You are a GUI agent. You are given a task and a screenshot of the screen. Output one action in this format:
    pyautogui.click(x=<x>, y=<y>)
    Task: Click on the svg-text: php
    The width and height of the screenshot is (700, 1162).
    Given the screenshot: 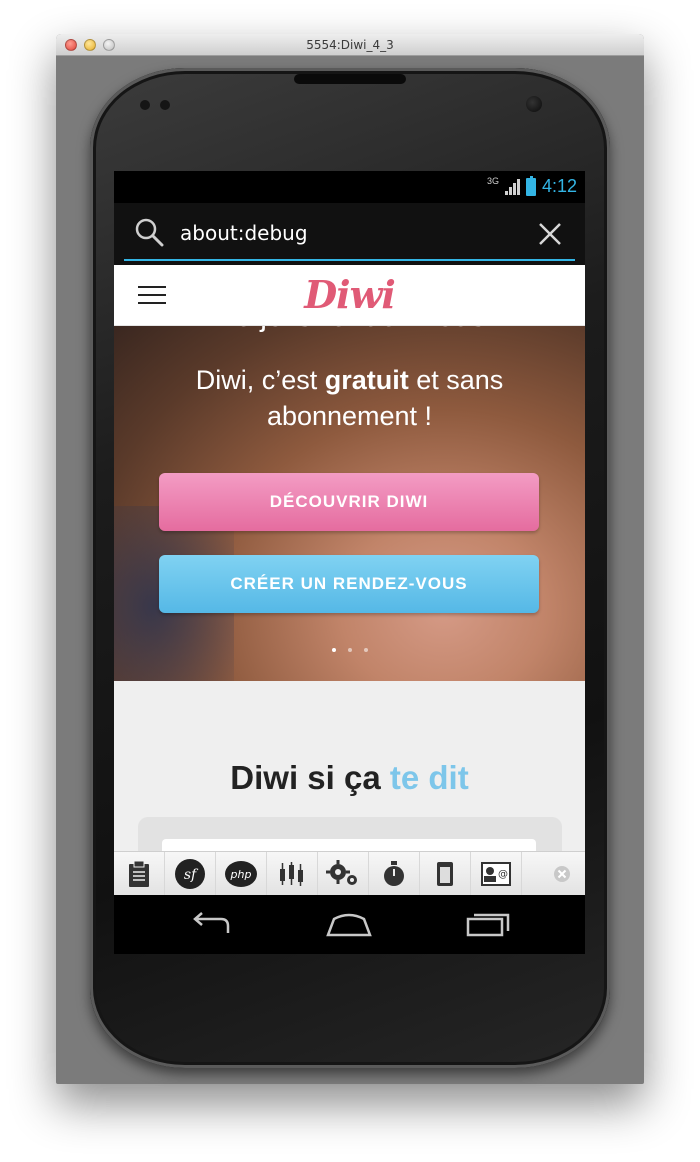 What is the action you would take?
    pyautogui.click(x=241, y=874)
    